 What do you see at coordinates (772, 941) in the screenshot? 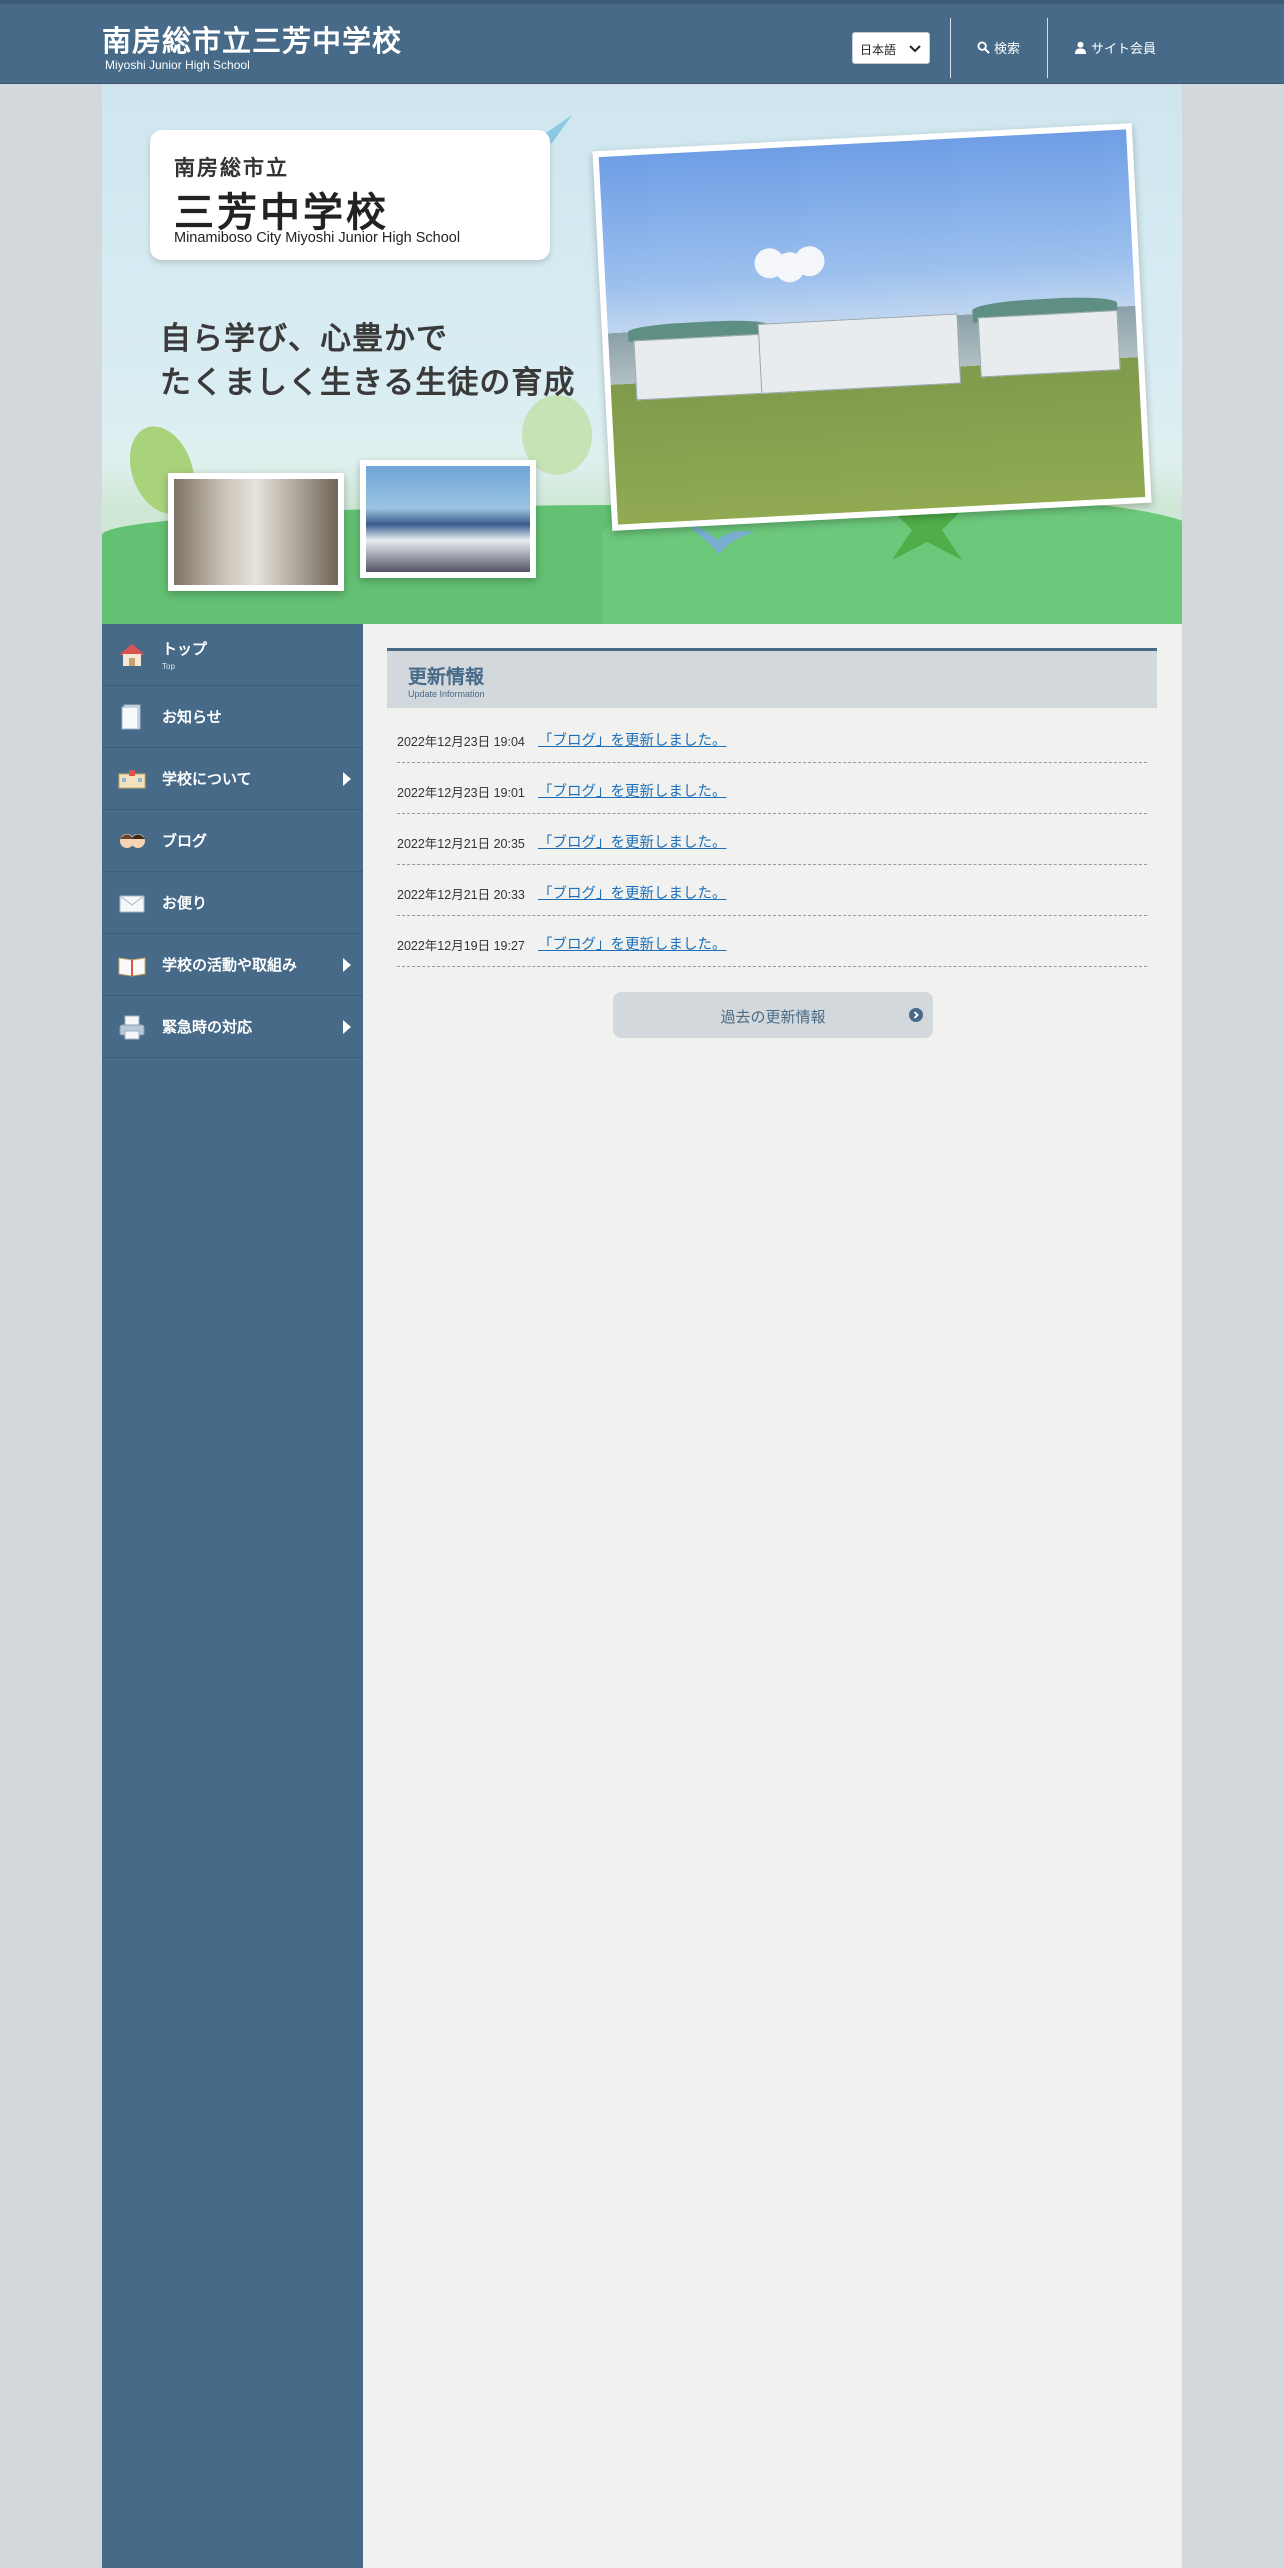
I see `list-item: 2022年12月19日 19:27 「ブログ」を更新しました。` at bounding box center [772, 941].